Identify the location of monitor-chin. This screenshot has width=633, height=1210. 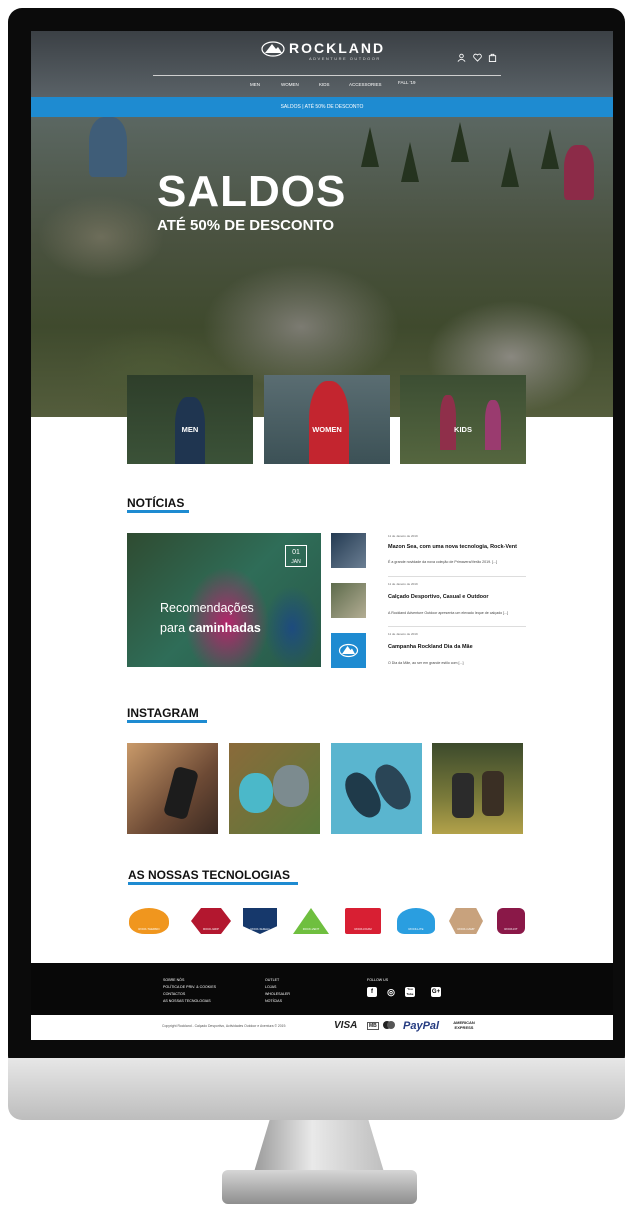
(316, 1089).